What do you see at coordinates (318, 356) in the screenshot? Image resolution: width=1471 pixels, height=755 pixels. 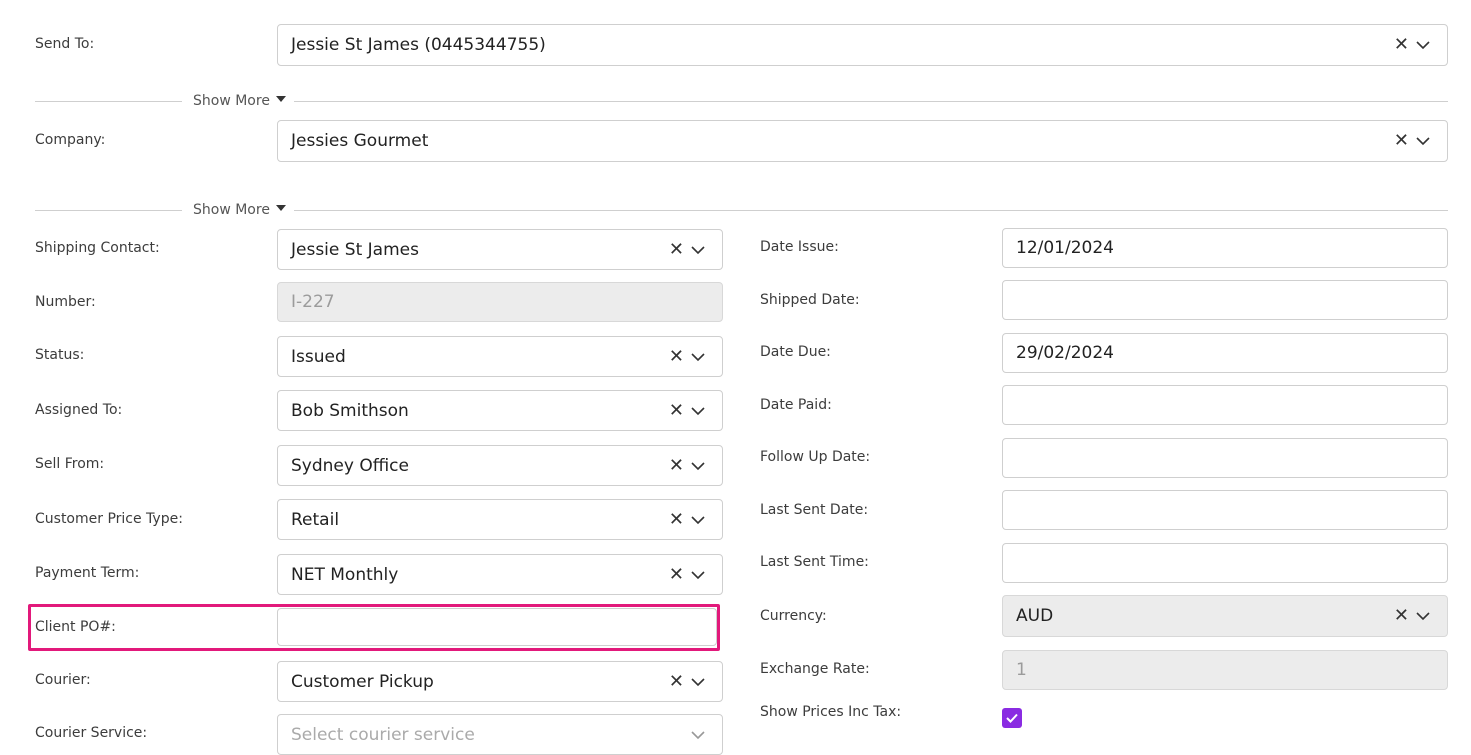 I see `status-value: Issued` at bounding box center [318, 356].